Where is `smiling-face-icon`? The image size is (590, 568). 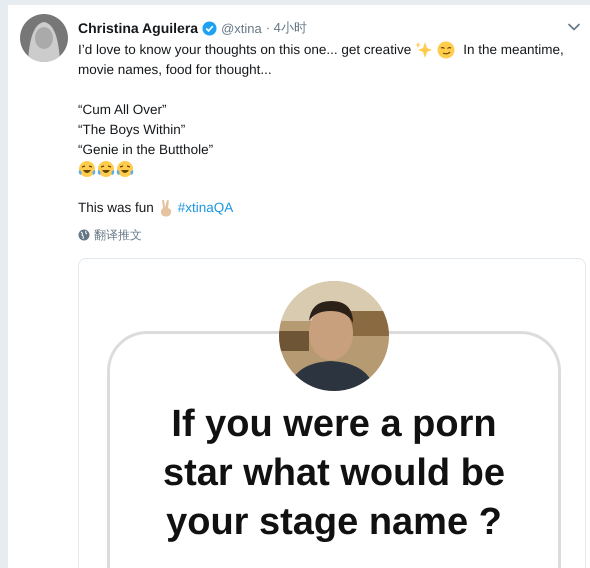
smiling-face-icon is located at coordinates (446, 50).